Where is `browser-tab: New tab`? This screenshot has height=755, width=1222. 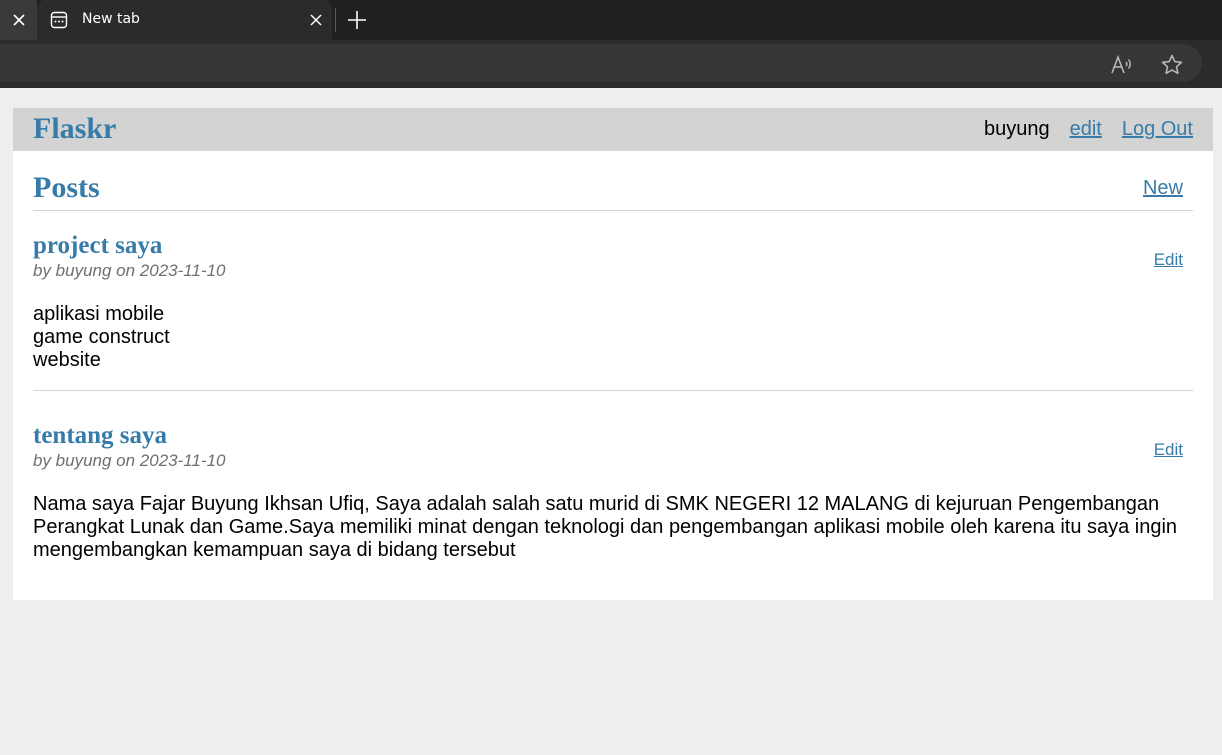 browser-tab: New tab is located at coordinates (184, 20).